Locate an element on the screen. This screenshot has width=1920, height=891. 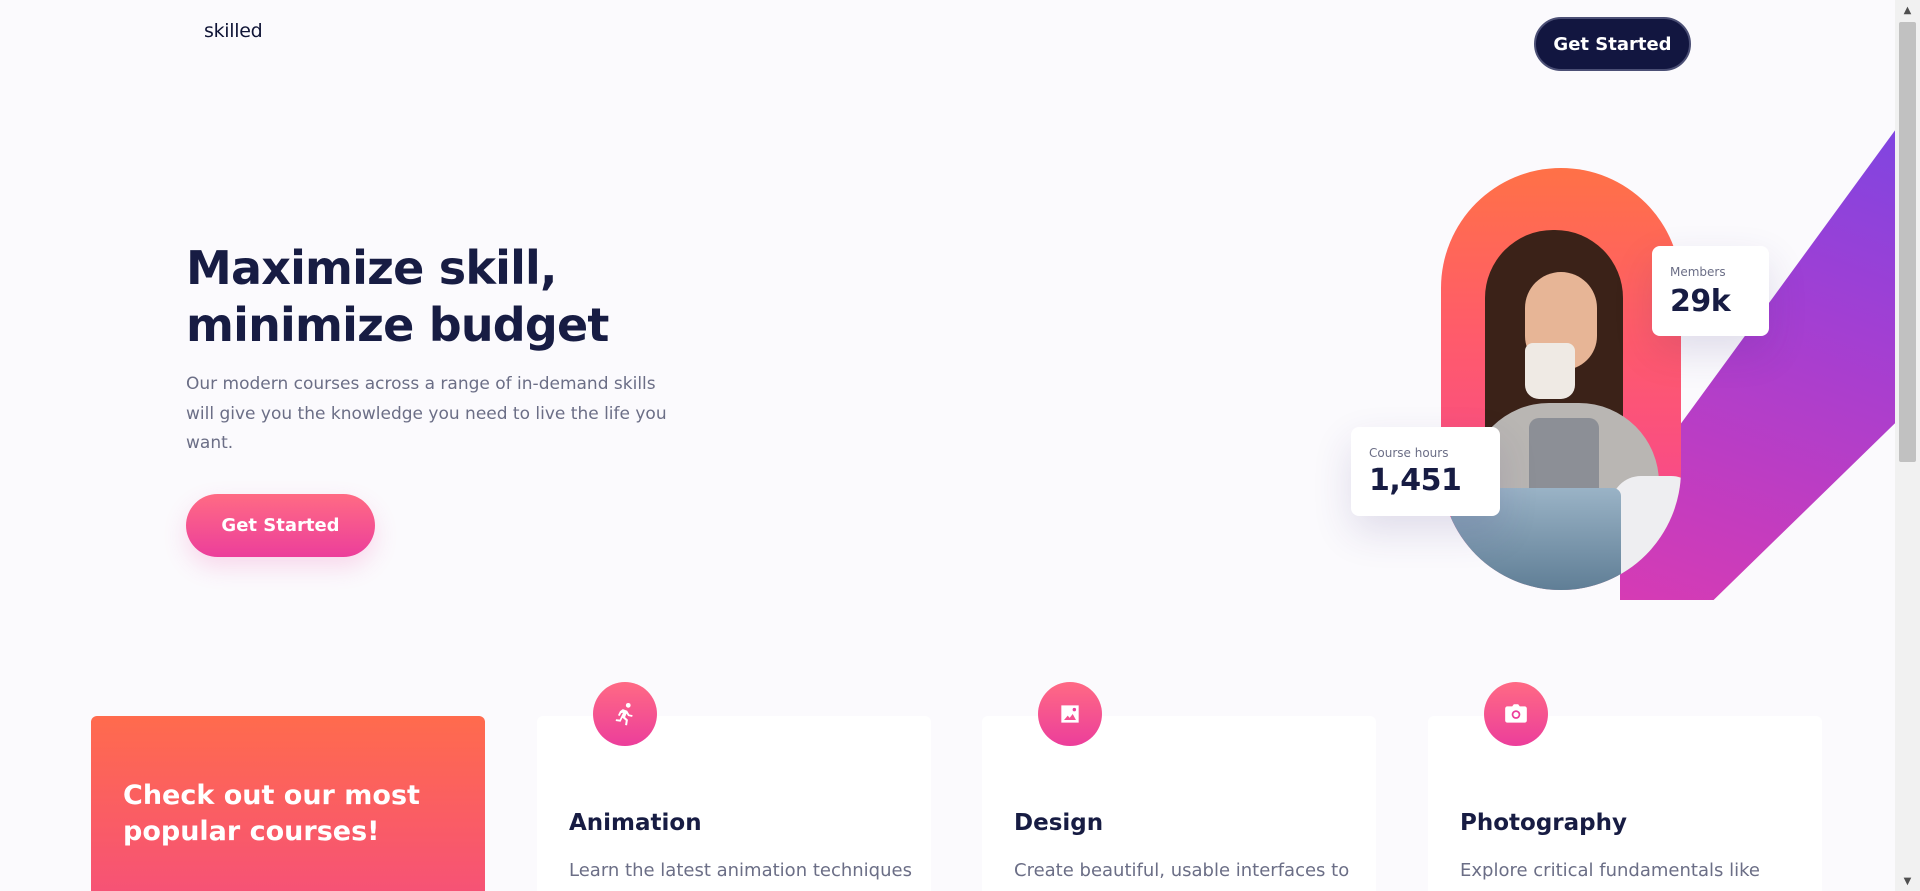
hero-title: Maximize skill, minimize budget is located at coordinates (446, 297).